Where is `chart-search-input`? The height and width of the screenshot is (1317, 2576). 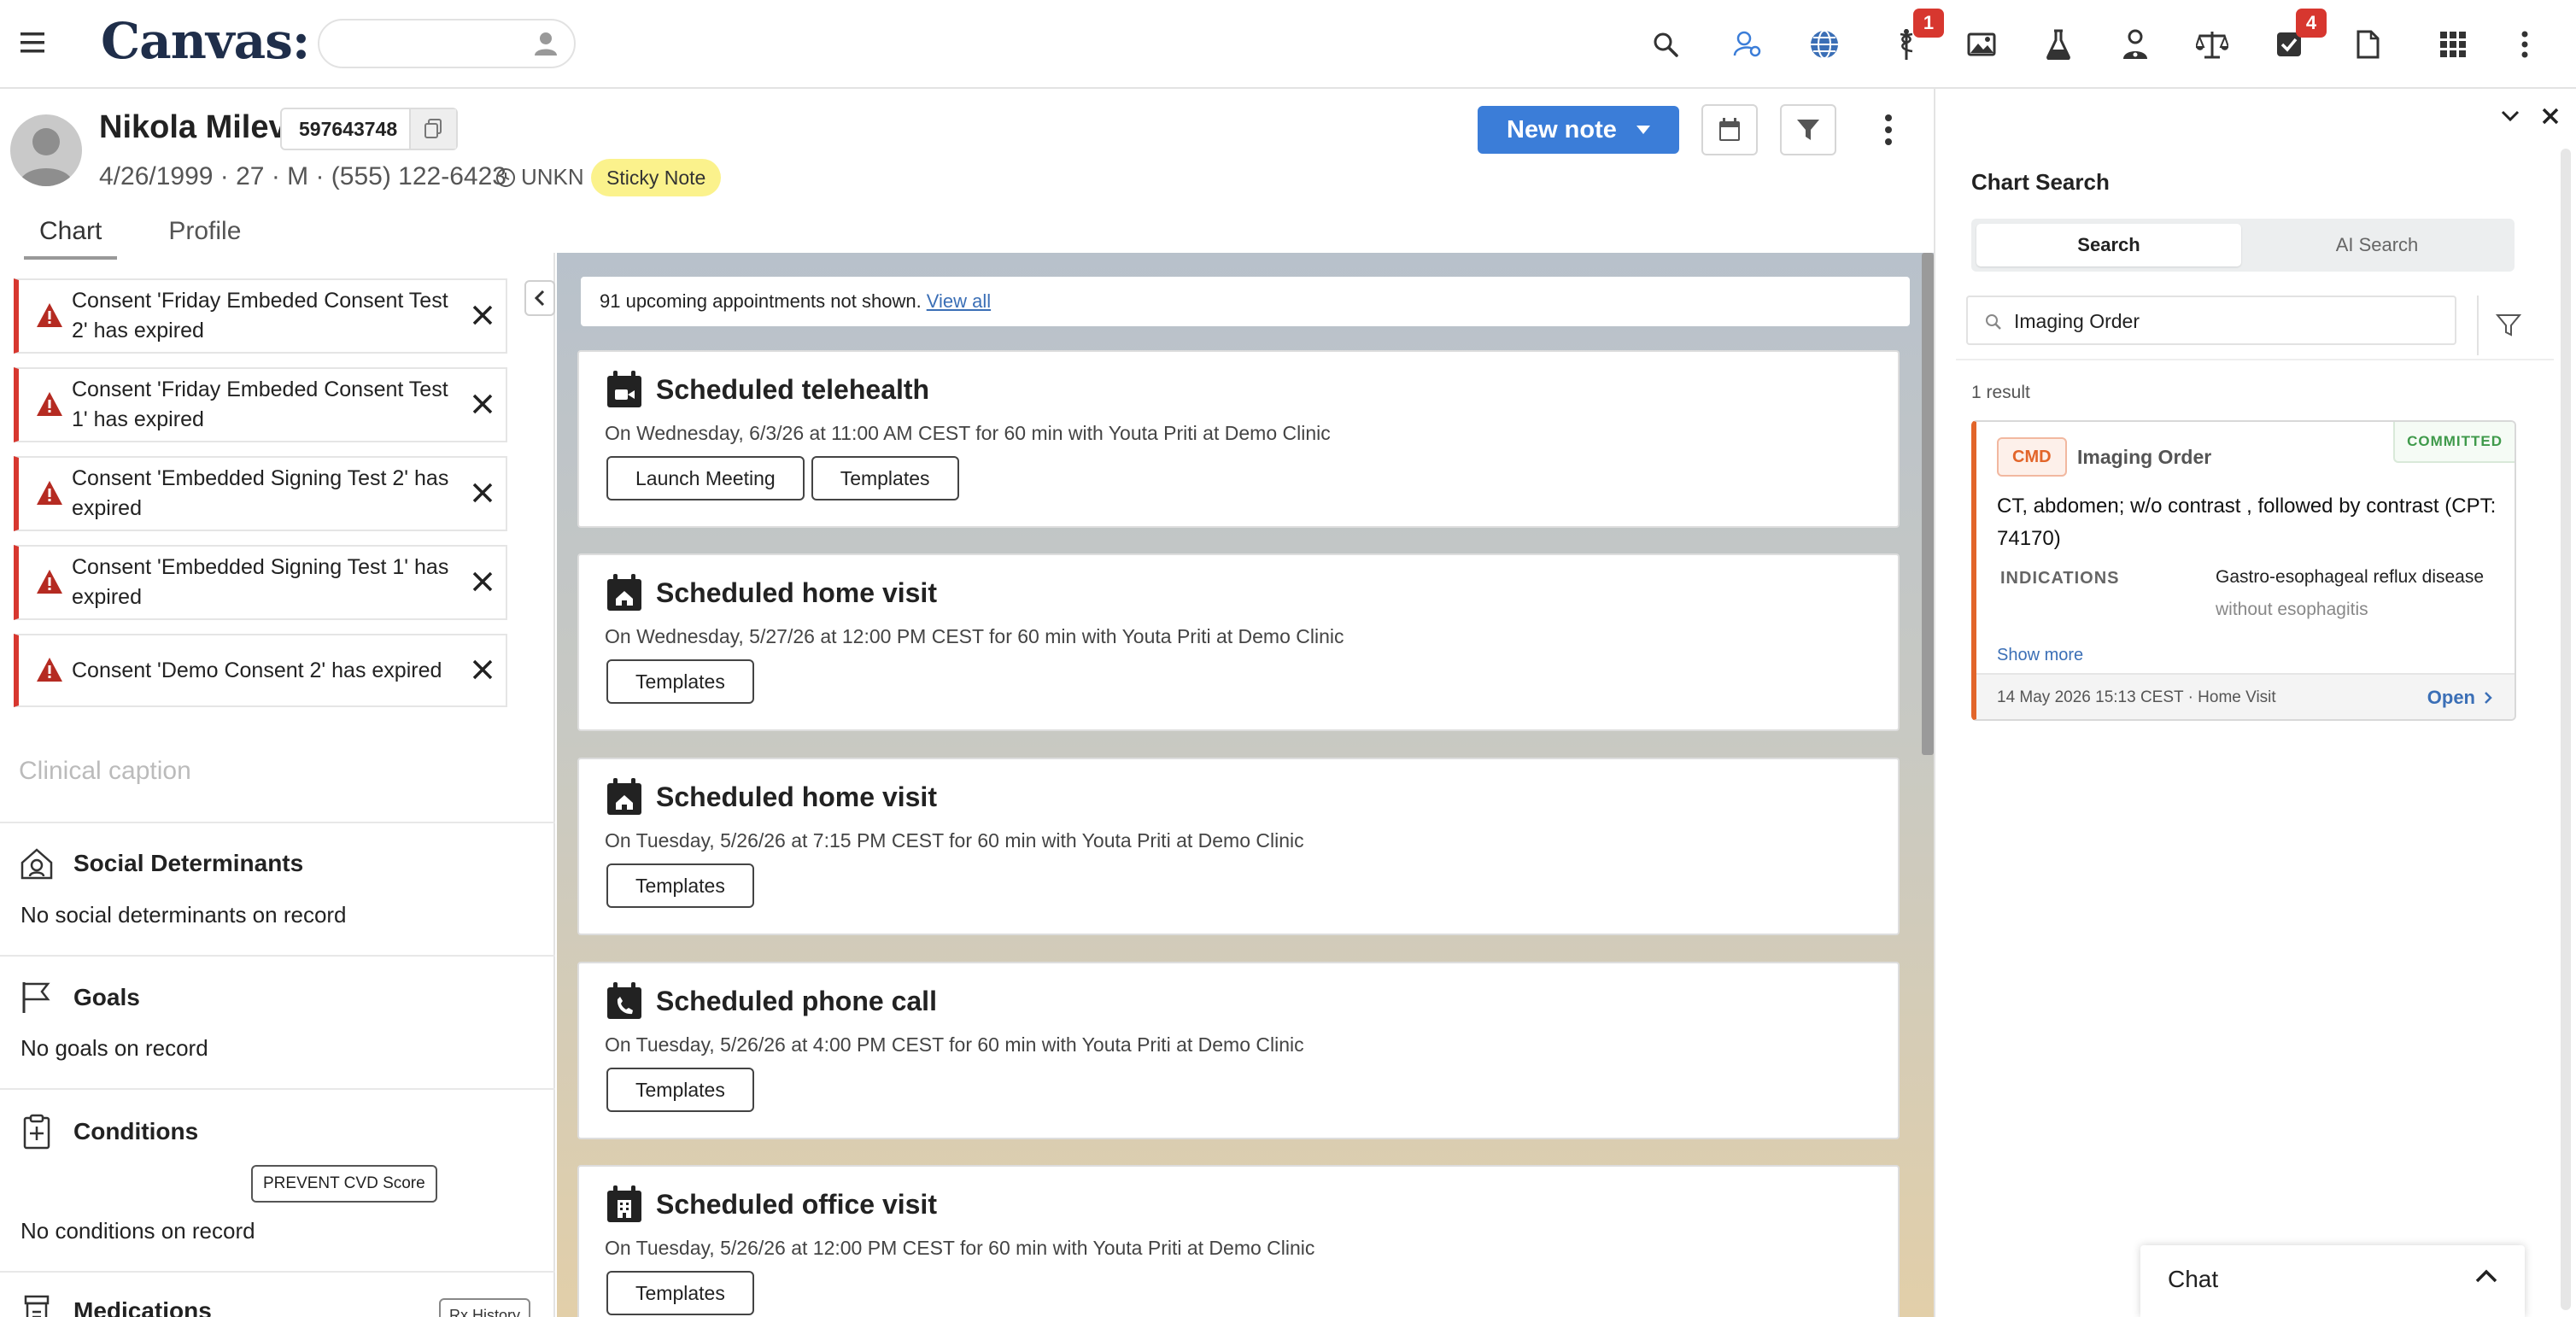 chart-search-input is located at coordinates (2227, 321).